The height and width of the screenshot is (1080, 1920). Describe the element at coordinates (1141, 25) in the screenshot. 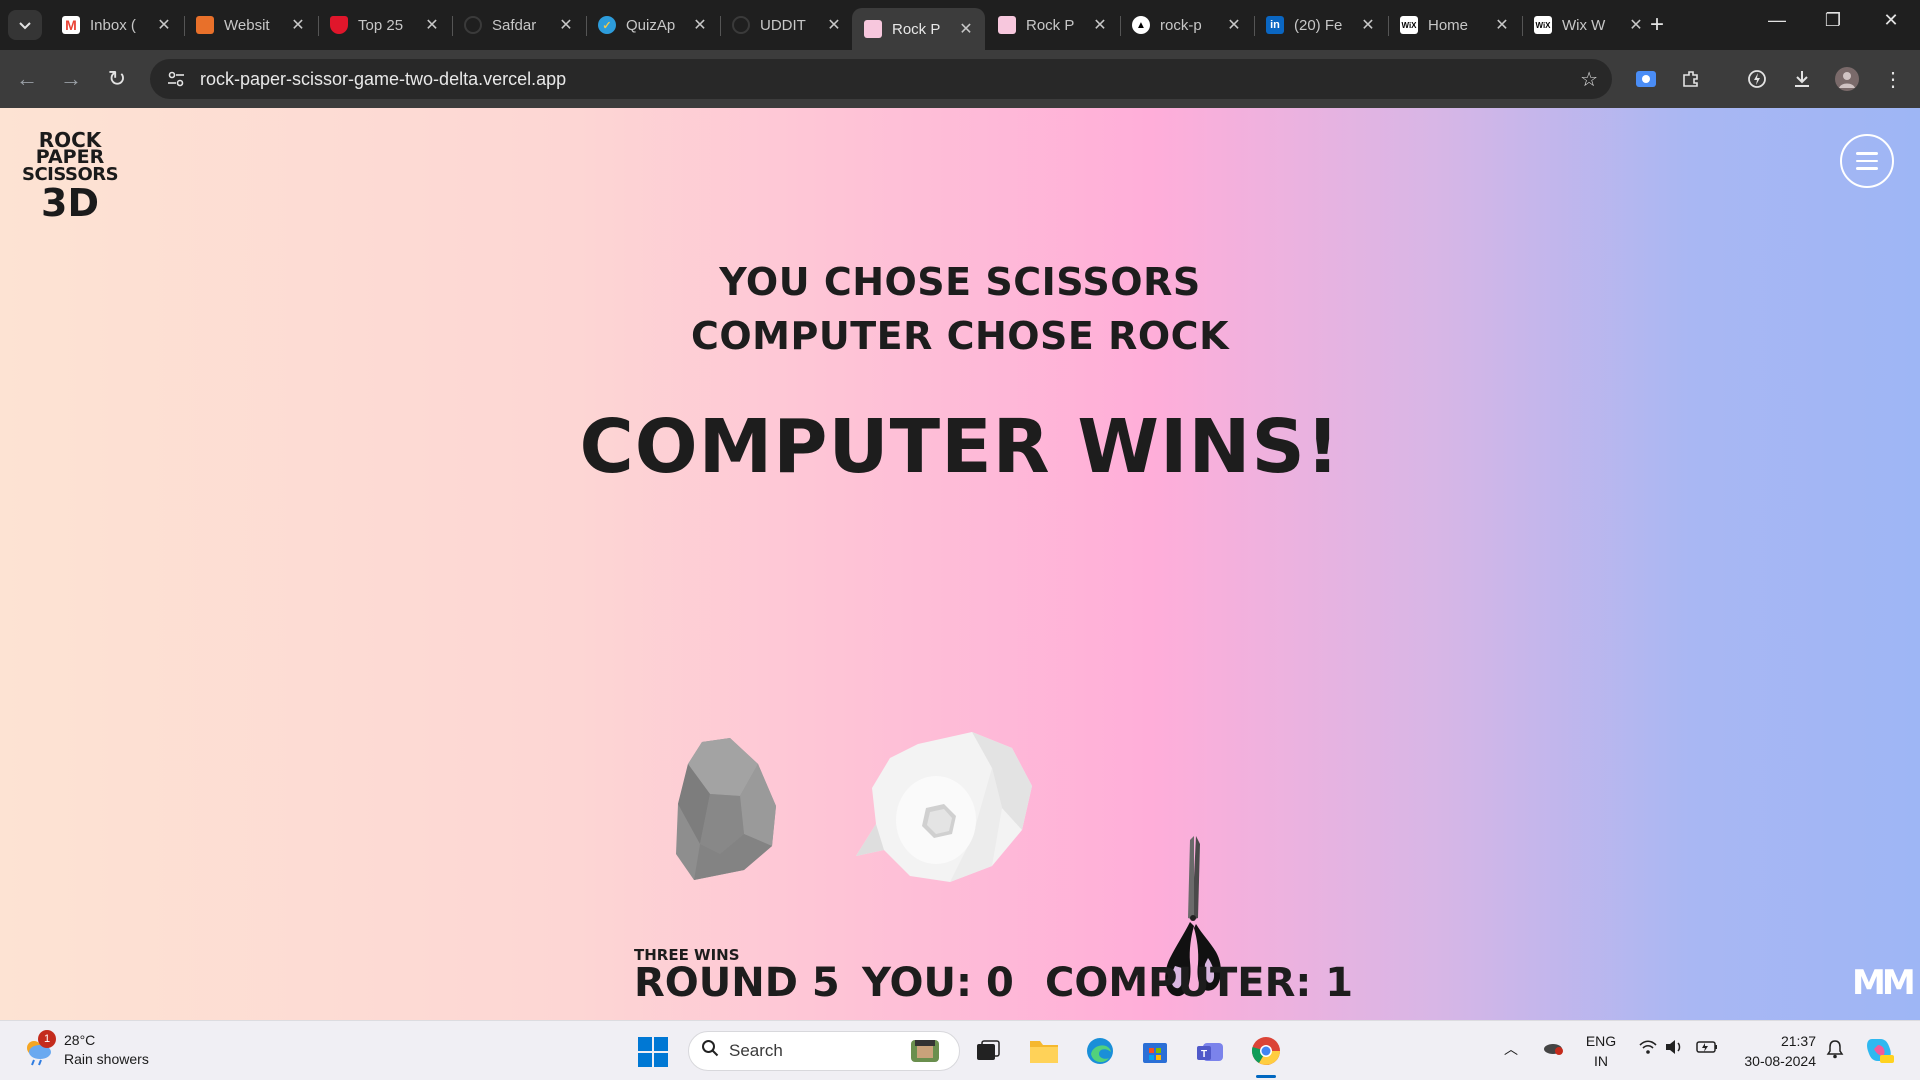

I see `vercel-icon: ▲` at that location.